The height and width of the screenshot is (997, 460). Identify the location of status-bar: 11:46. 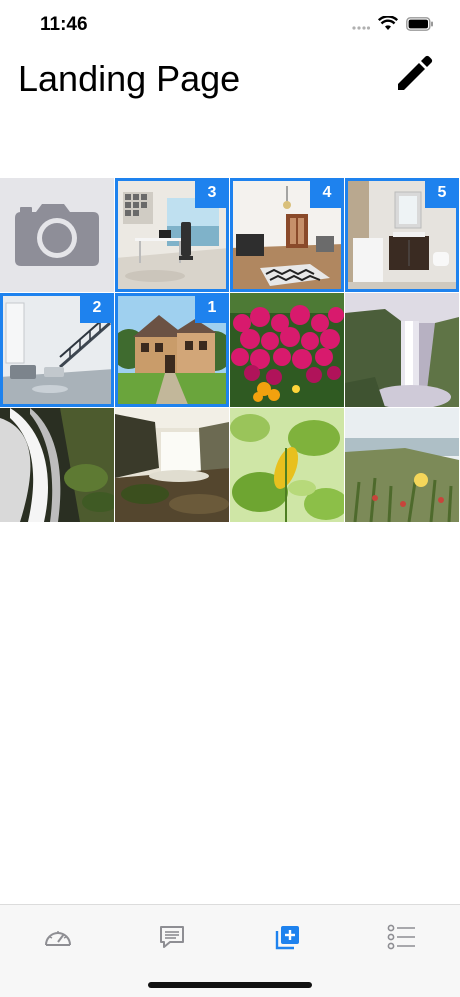
(230, 25).